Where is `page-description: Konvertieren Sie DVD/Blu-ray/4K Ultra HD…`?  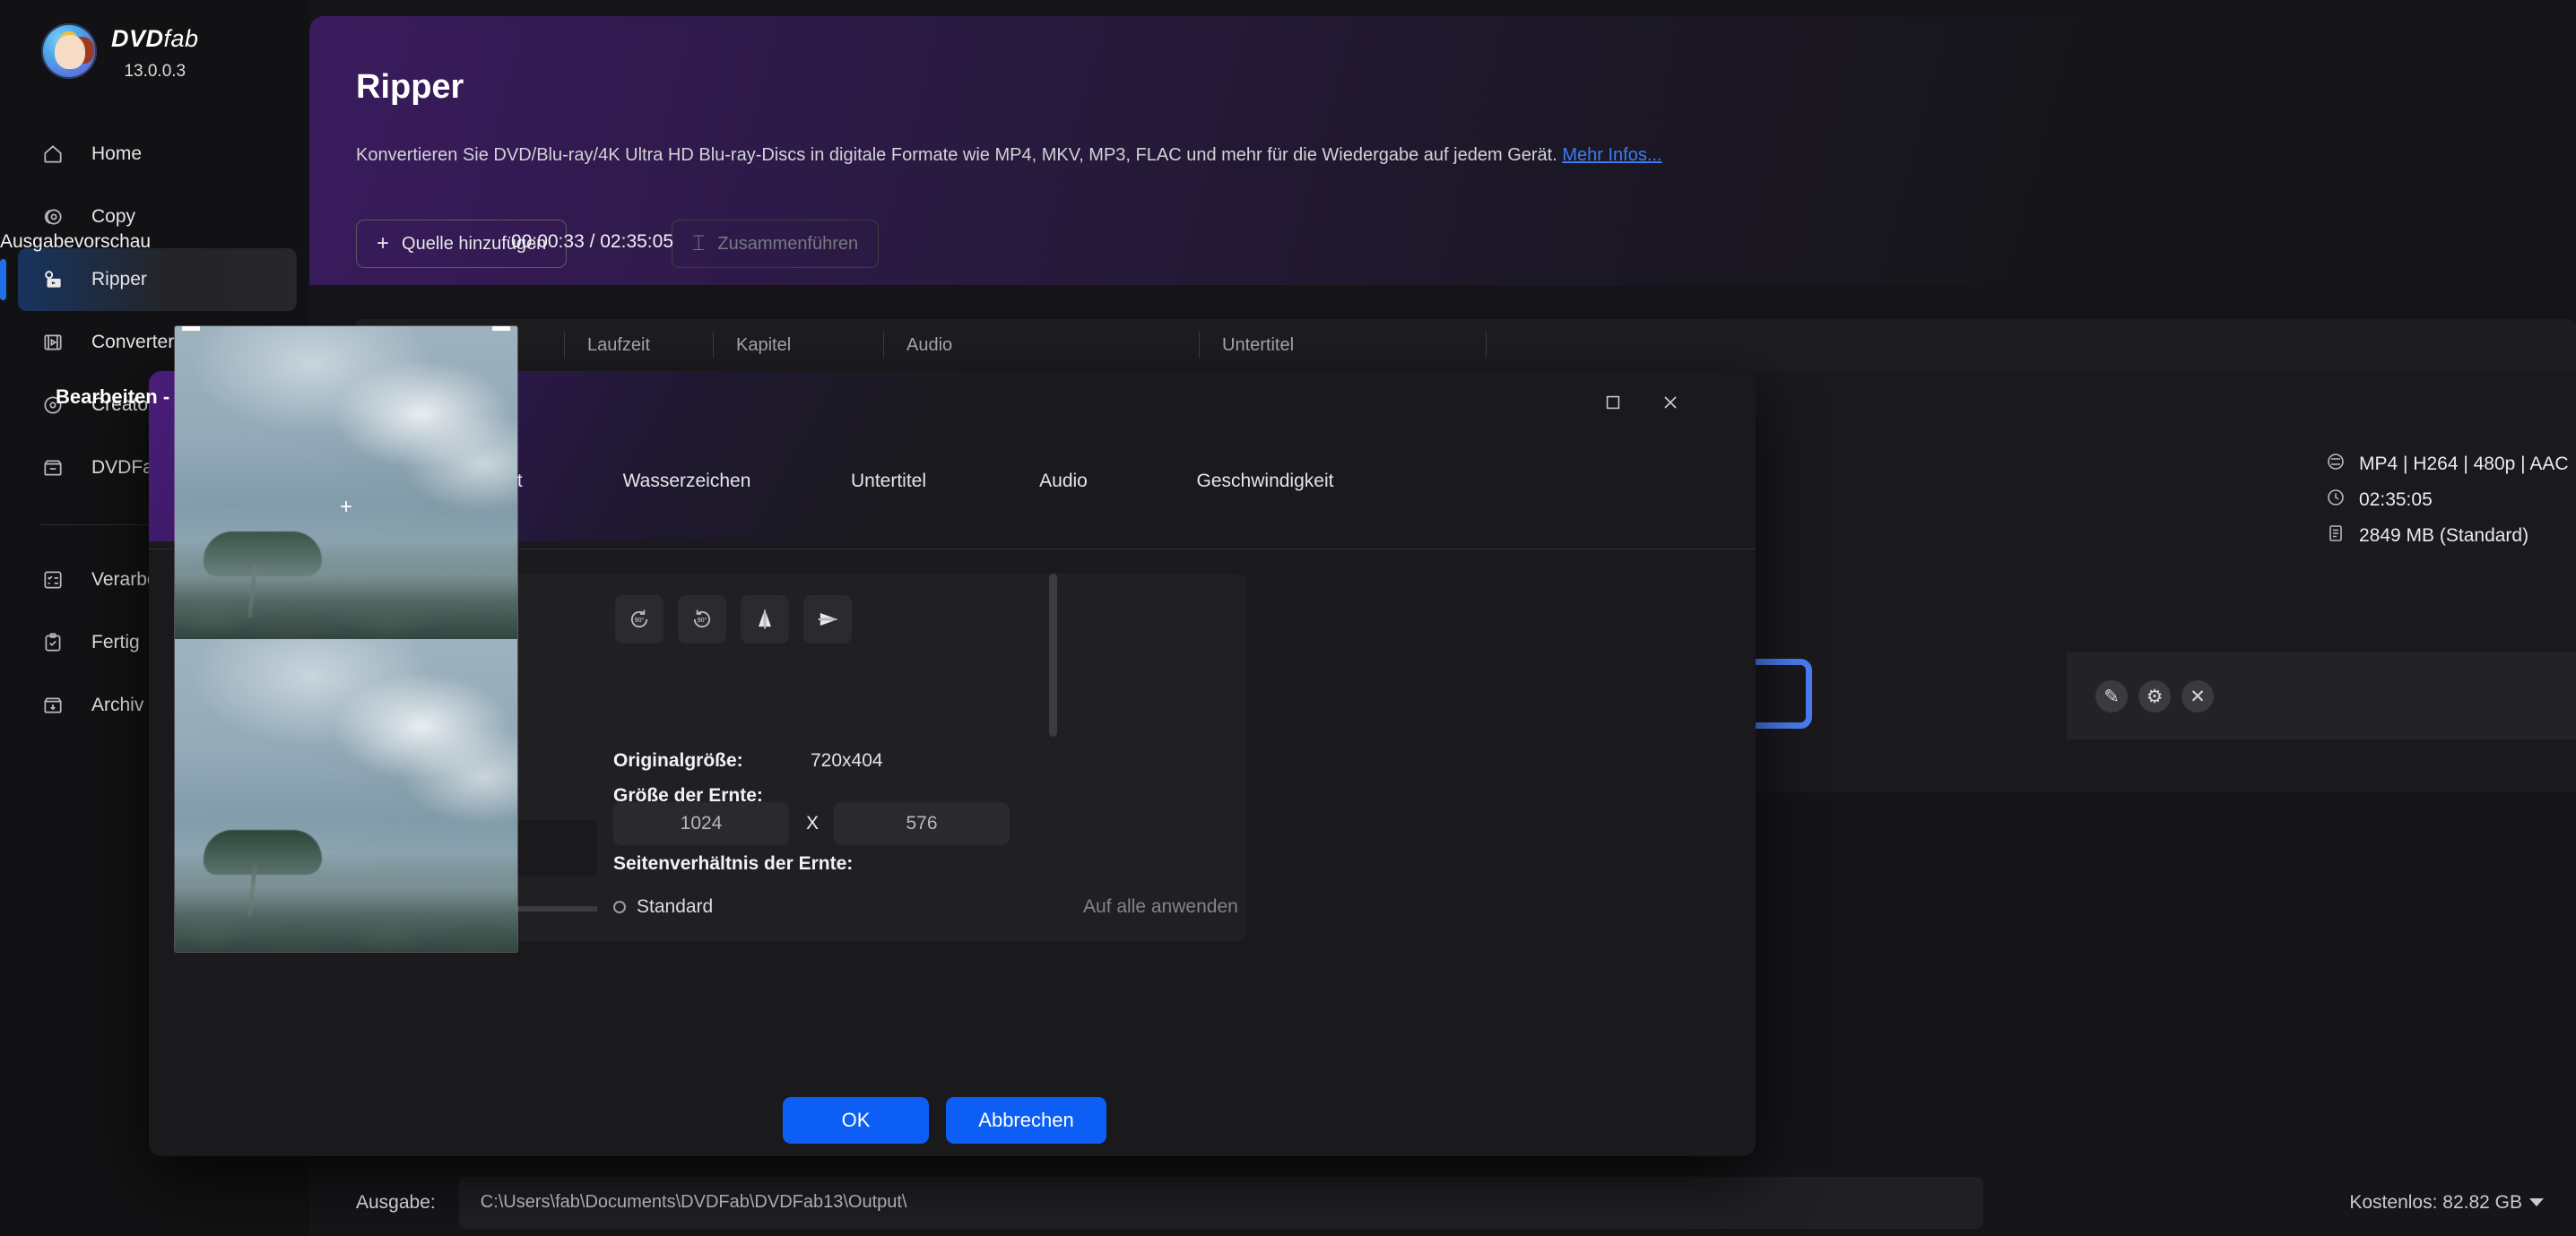 page-description: Konvertieren Sie DVD/Blu-ray/4K Ultra HD… is located at coordinates (1009, 155).